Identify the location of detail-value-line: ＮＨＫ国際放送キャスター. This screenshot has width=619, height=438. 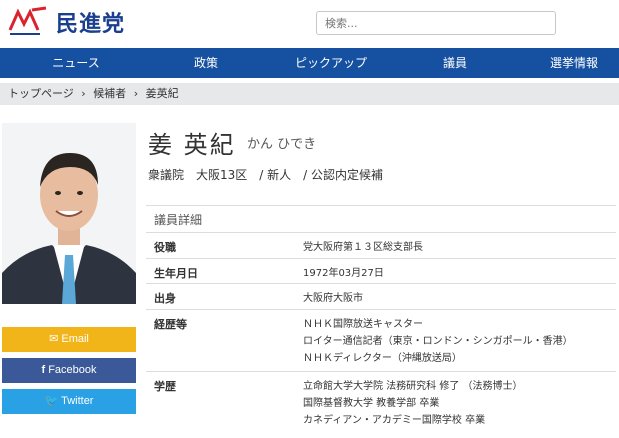
(363, 324).